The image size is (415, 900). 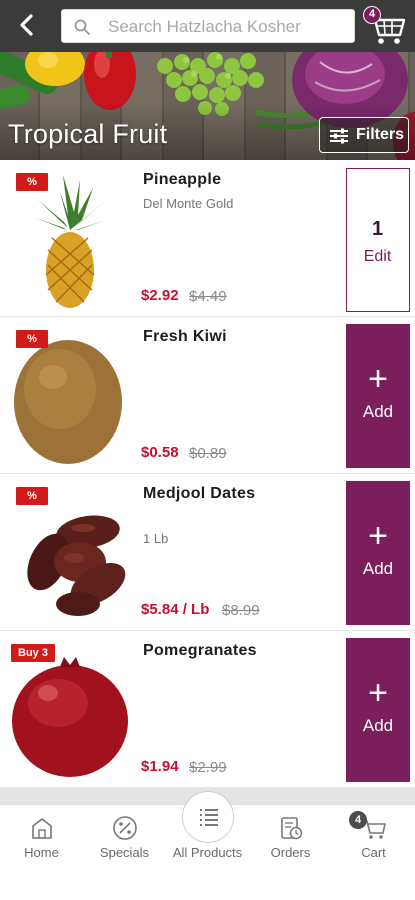 I want to click on search-input, so click(x=228, y=27).